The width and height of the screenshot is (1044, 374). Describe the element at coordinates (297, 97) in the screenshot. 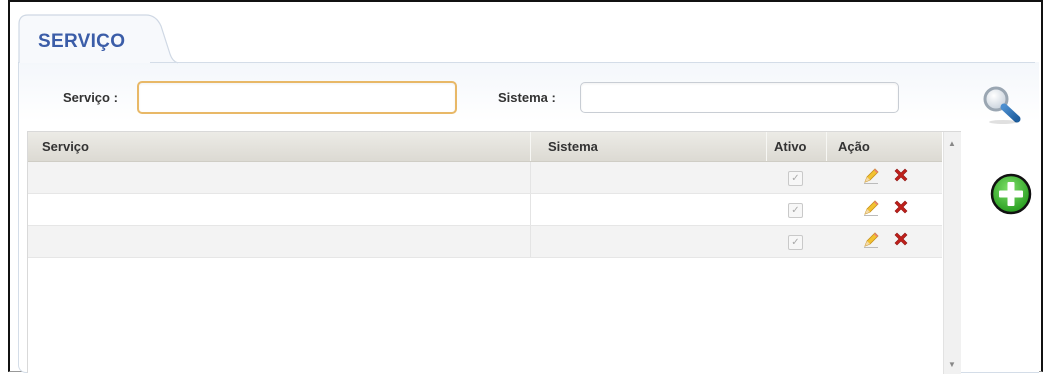

I see `servico-input` at that location.